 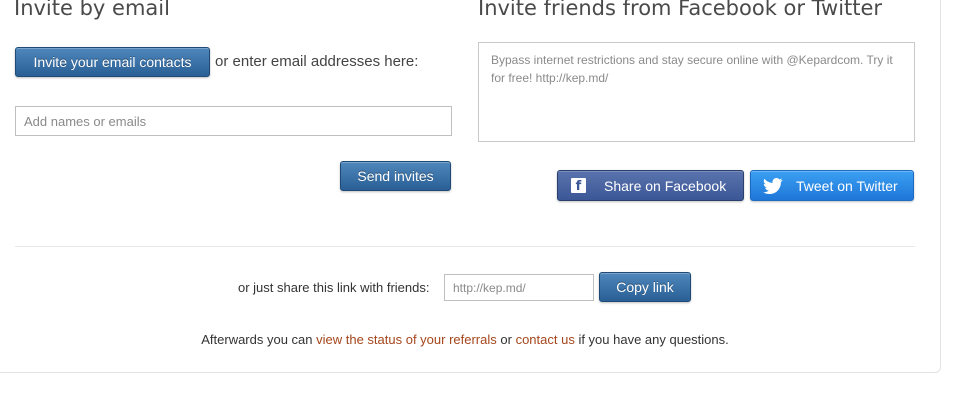 I want to click on copy-link-button: Copy link, so click(x=645, y=287).